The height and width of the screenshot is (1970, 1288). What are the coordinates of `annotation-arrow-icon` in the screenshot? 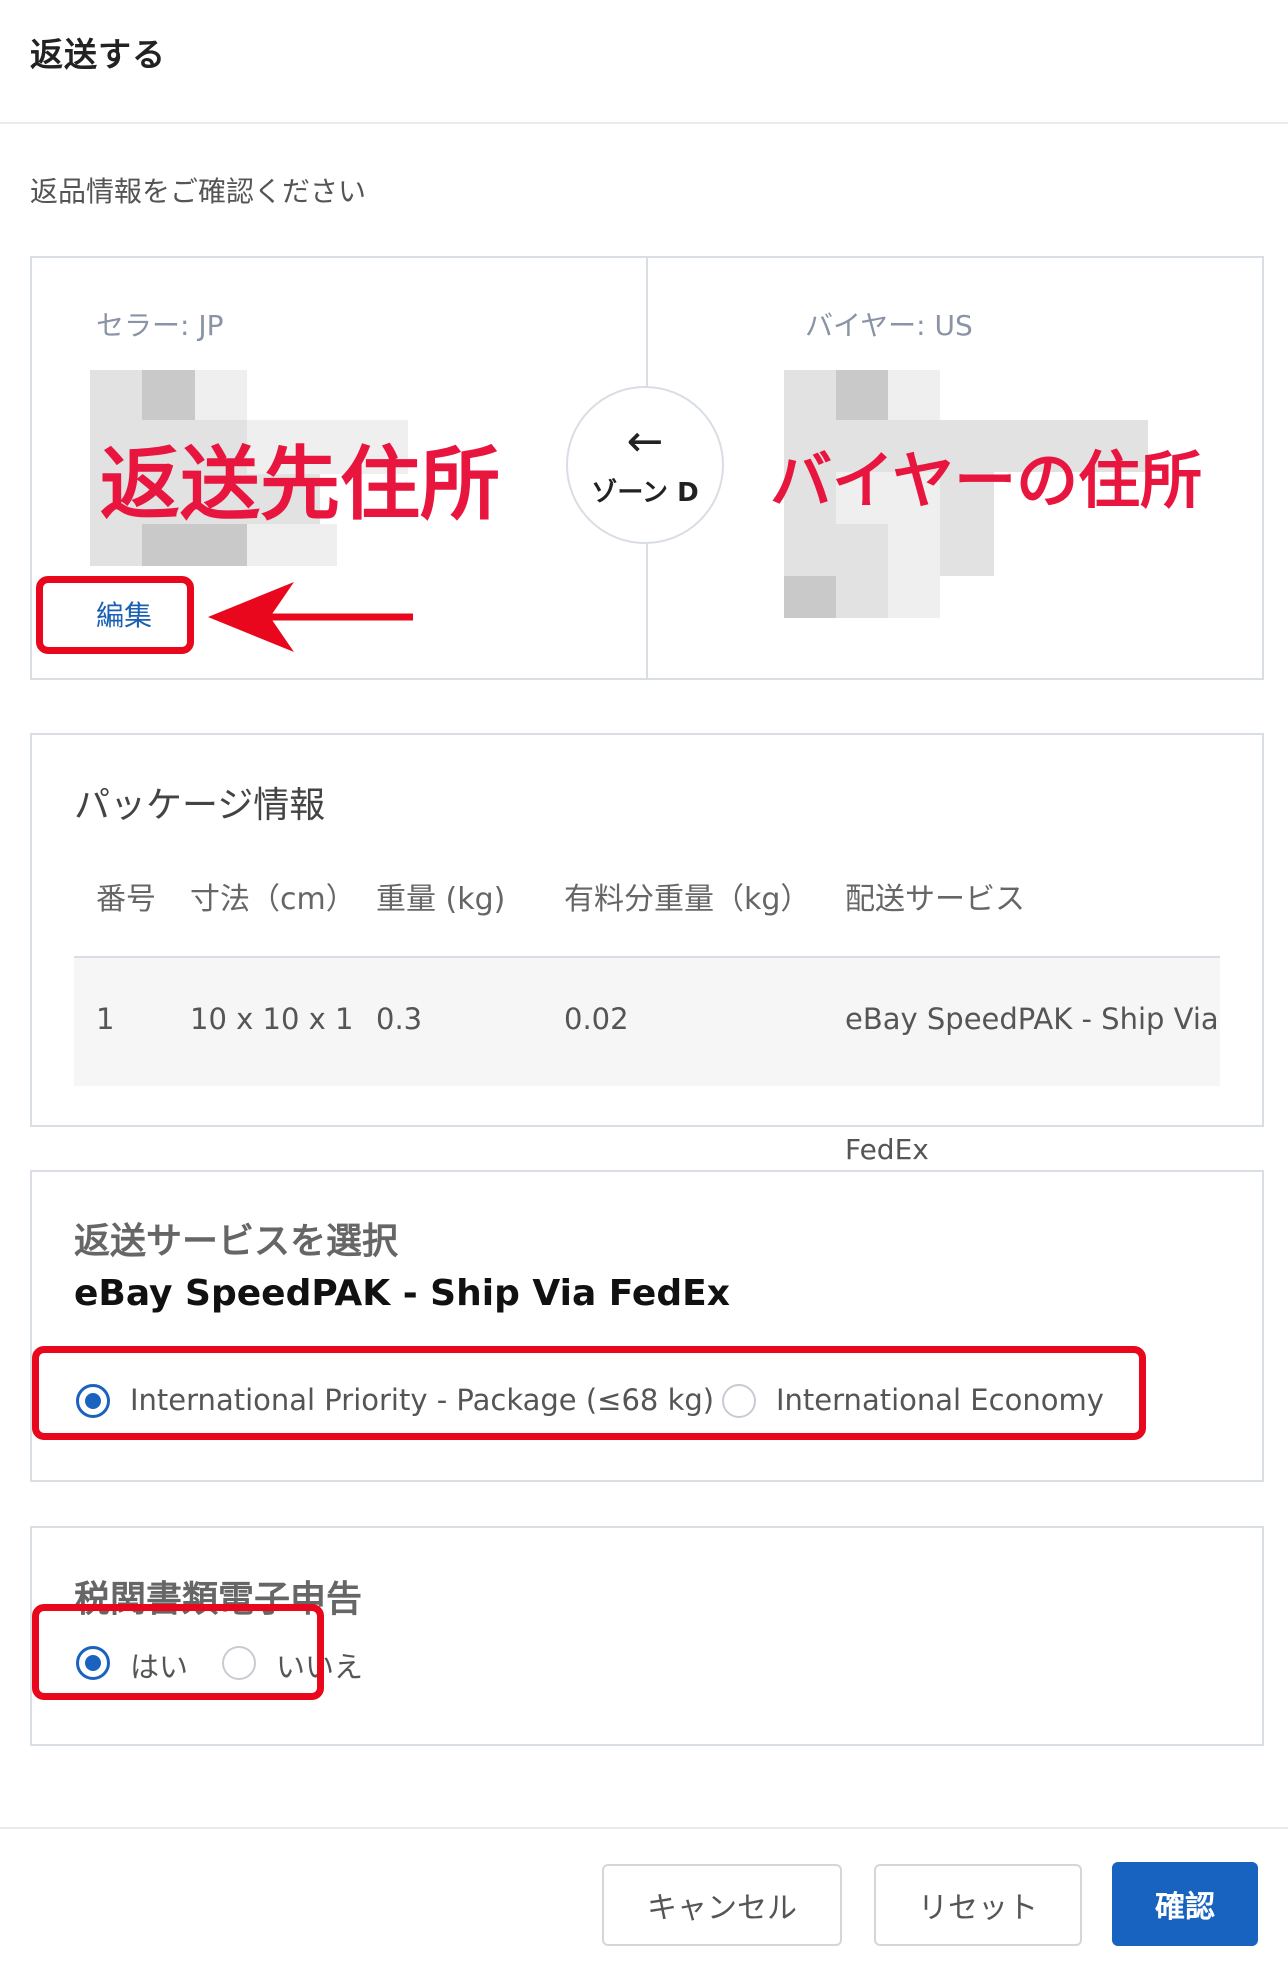 It's located at (310, 617).